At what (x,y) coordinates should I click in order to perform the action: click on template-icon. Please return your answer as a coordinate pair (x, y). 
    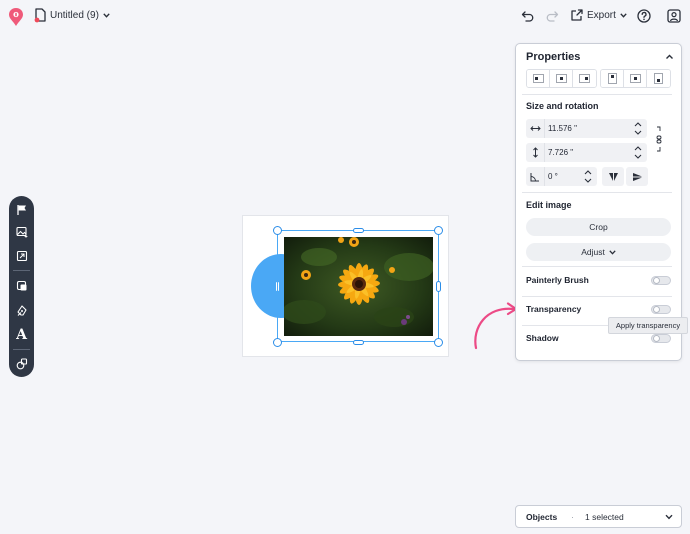
    Looking at the image, I should click on (21, 255).